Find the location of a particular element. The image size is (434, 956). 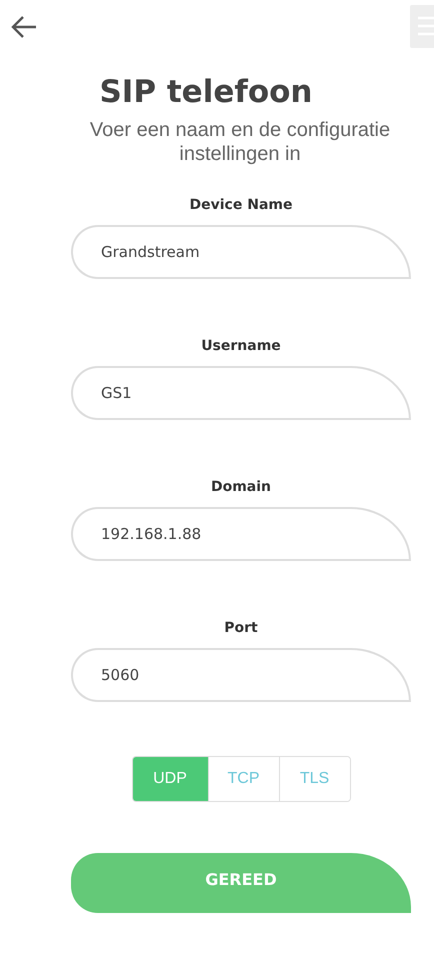

page-title: SIP telefoon is located at coordinates (206, 92).